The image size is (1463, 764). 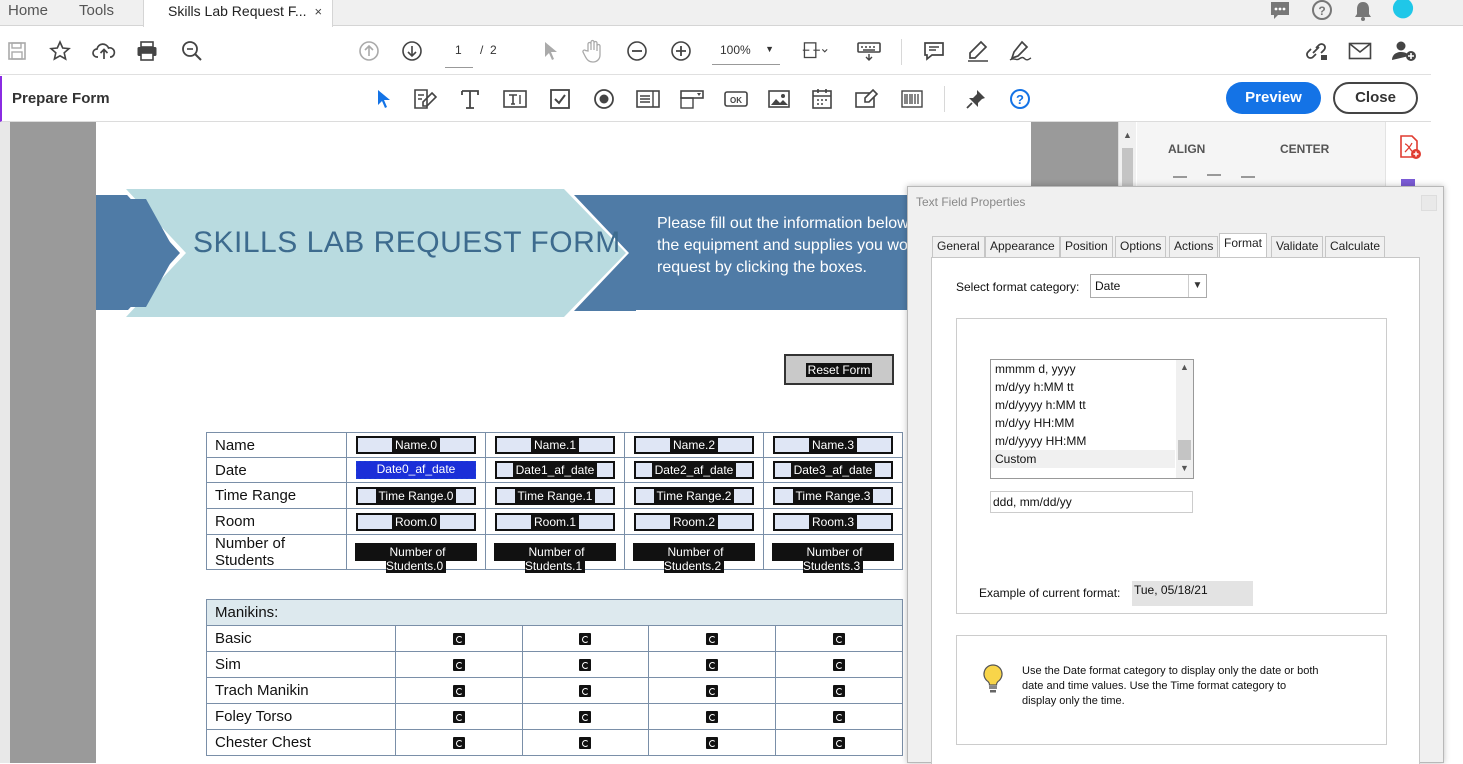 What do you see at coordinates (1083, 387) in the screenshot?
I see `list-item: m/d/yy h:MM tt` at bounding box center [1083, 387].